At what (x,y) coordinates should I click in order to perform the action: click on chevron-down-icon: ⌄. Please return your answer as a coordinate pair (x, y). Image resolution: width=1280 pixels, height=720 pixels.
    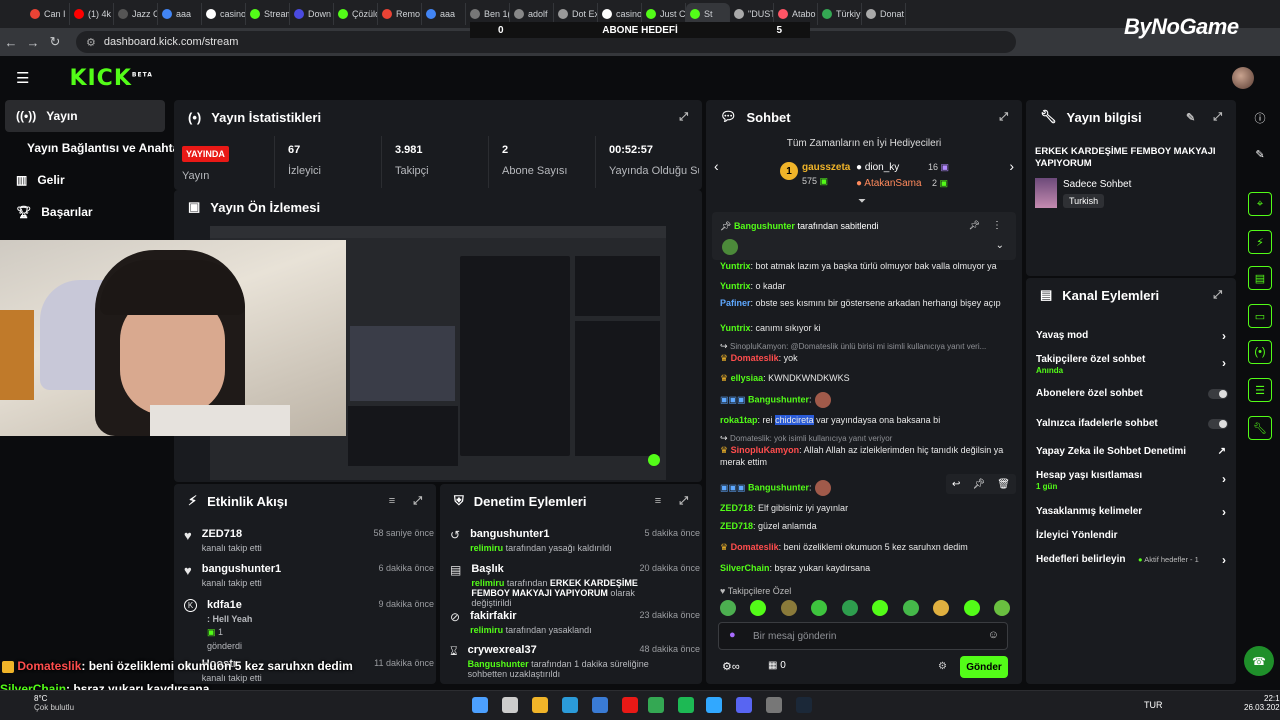
    Looking at the image, I should click on (1000, 245).